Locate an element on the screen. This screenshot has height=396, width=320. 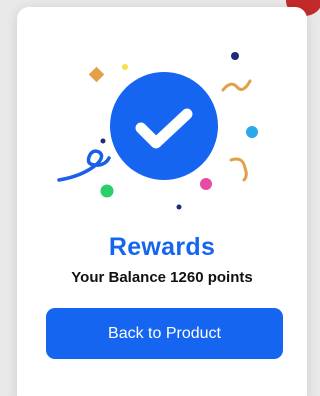
confetti-dot-green is located at coordinates (107, 191).